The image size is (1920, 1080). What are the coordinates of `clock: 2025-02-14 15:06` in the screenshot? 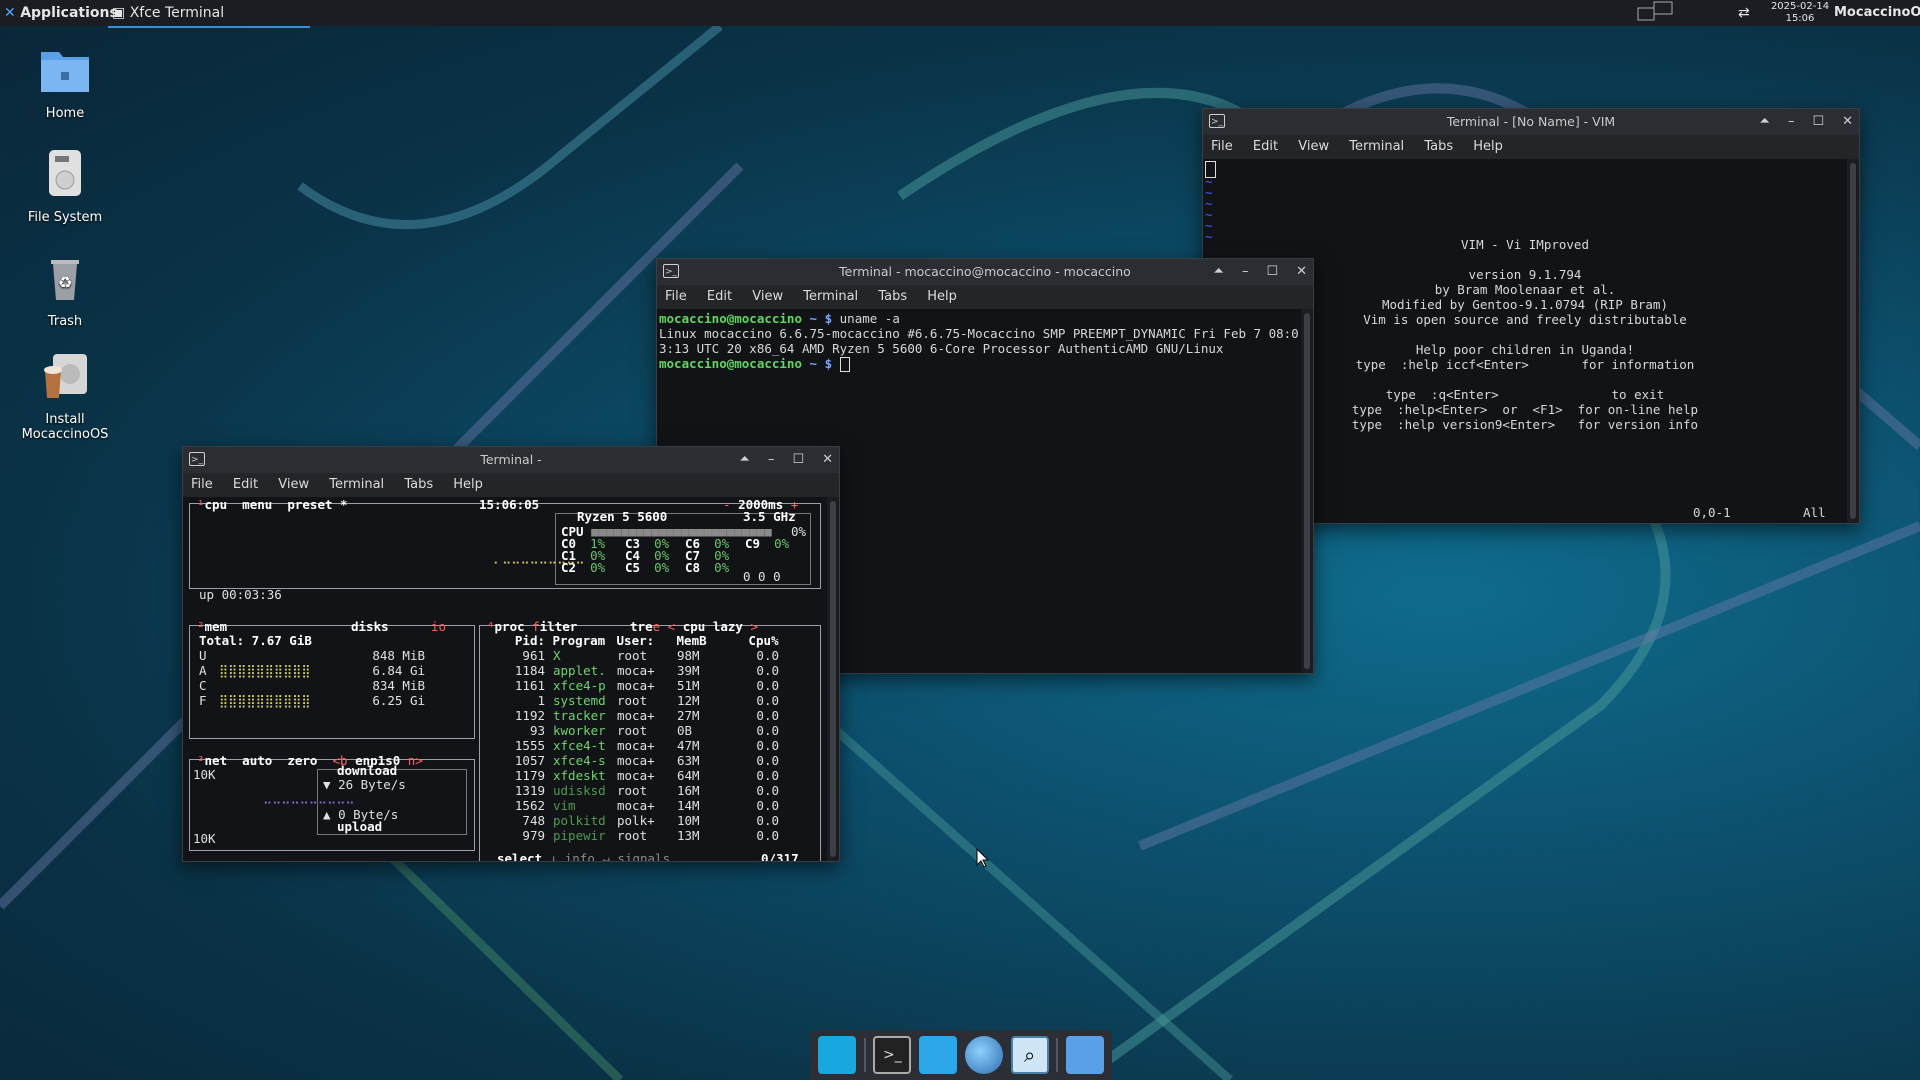 It's located at (1800, 13).